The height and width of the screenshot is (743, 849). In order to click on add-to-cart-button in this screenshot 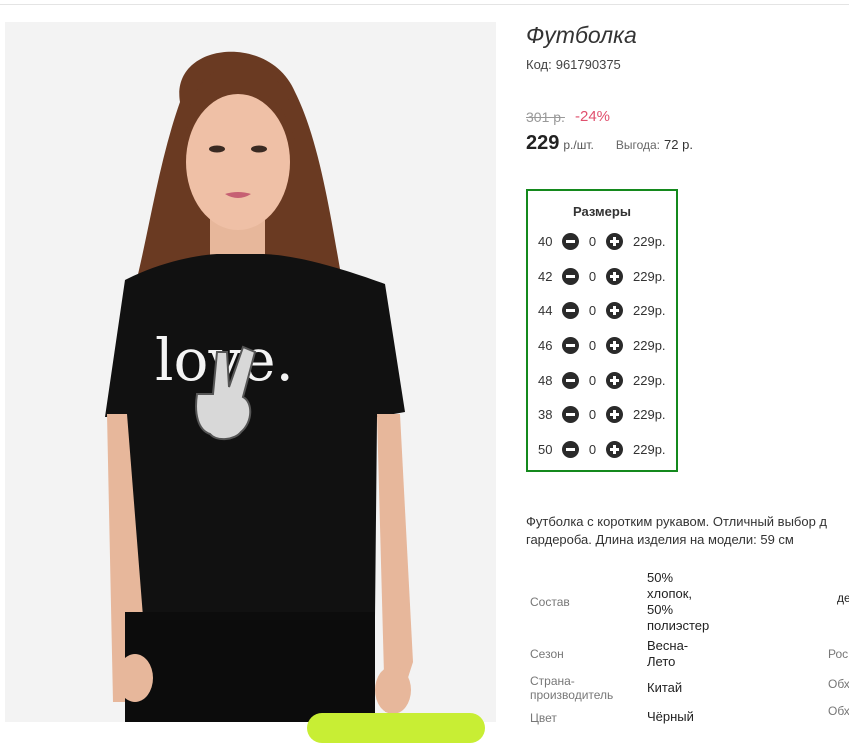, I will do `click(396, 728)`.